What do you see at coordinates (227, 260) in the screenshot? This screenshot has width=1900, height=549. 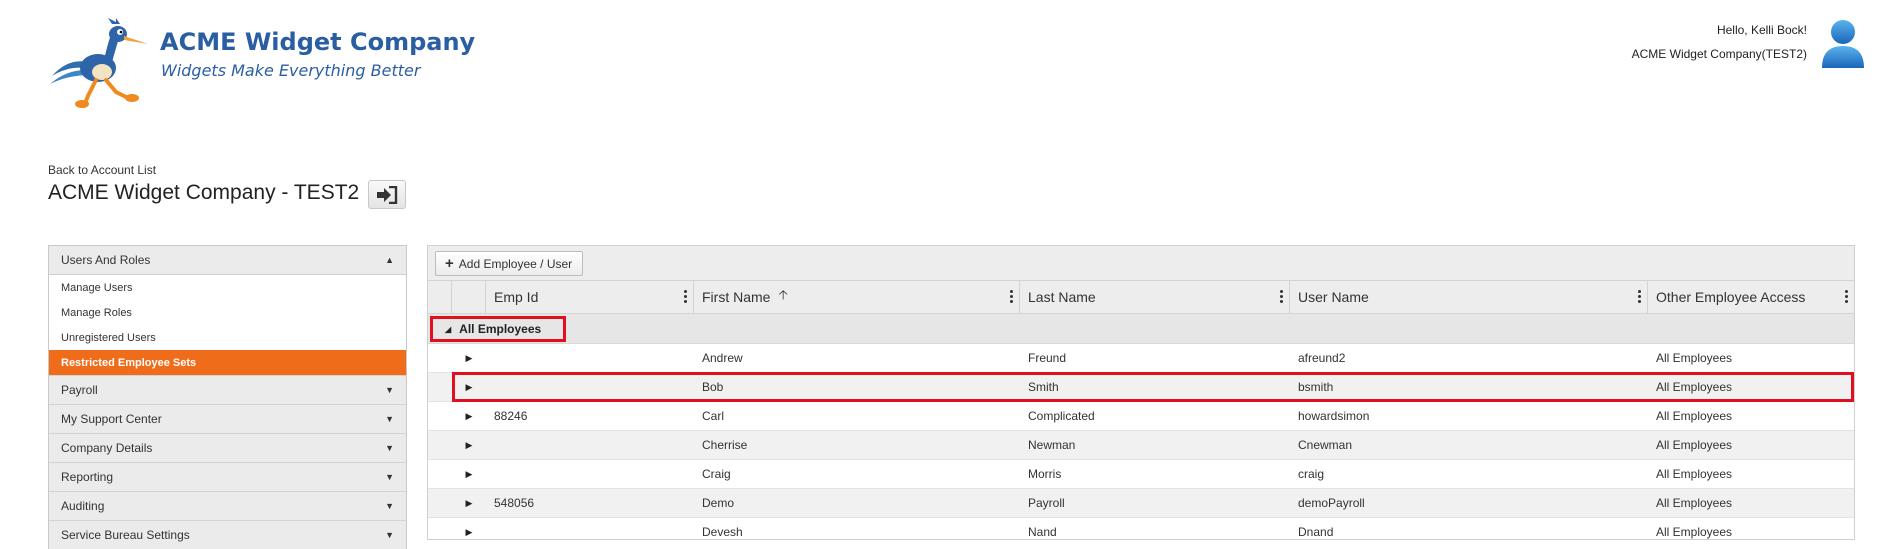 I see `sidebar-section-users-and-roles: Users And Roles ▲` at bounding box center [227, 260].